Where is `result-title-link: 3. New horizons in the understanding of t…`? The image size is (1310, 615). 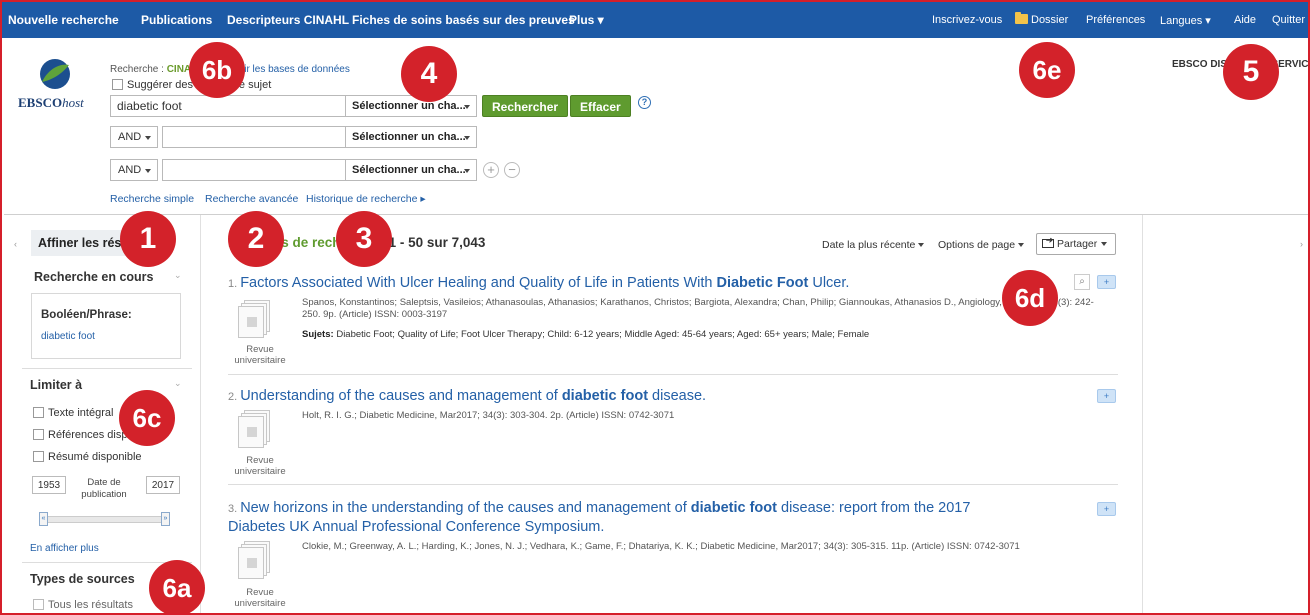
result-title-link: 3. New horizons in the understanding of t… is located at coordinates (623, 517).